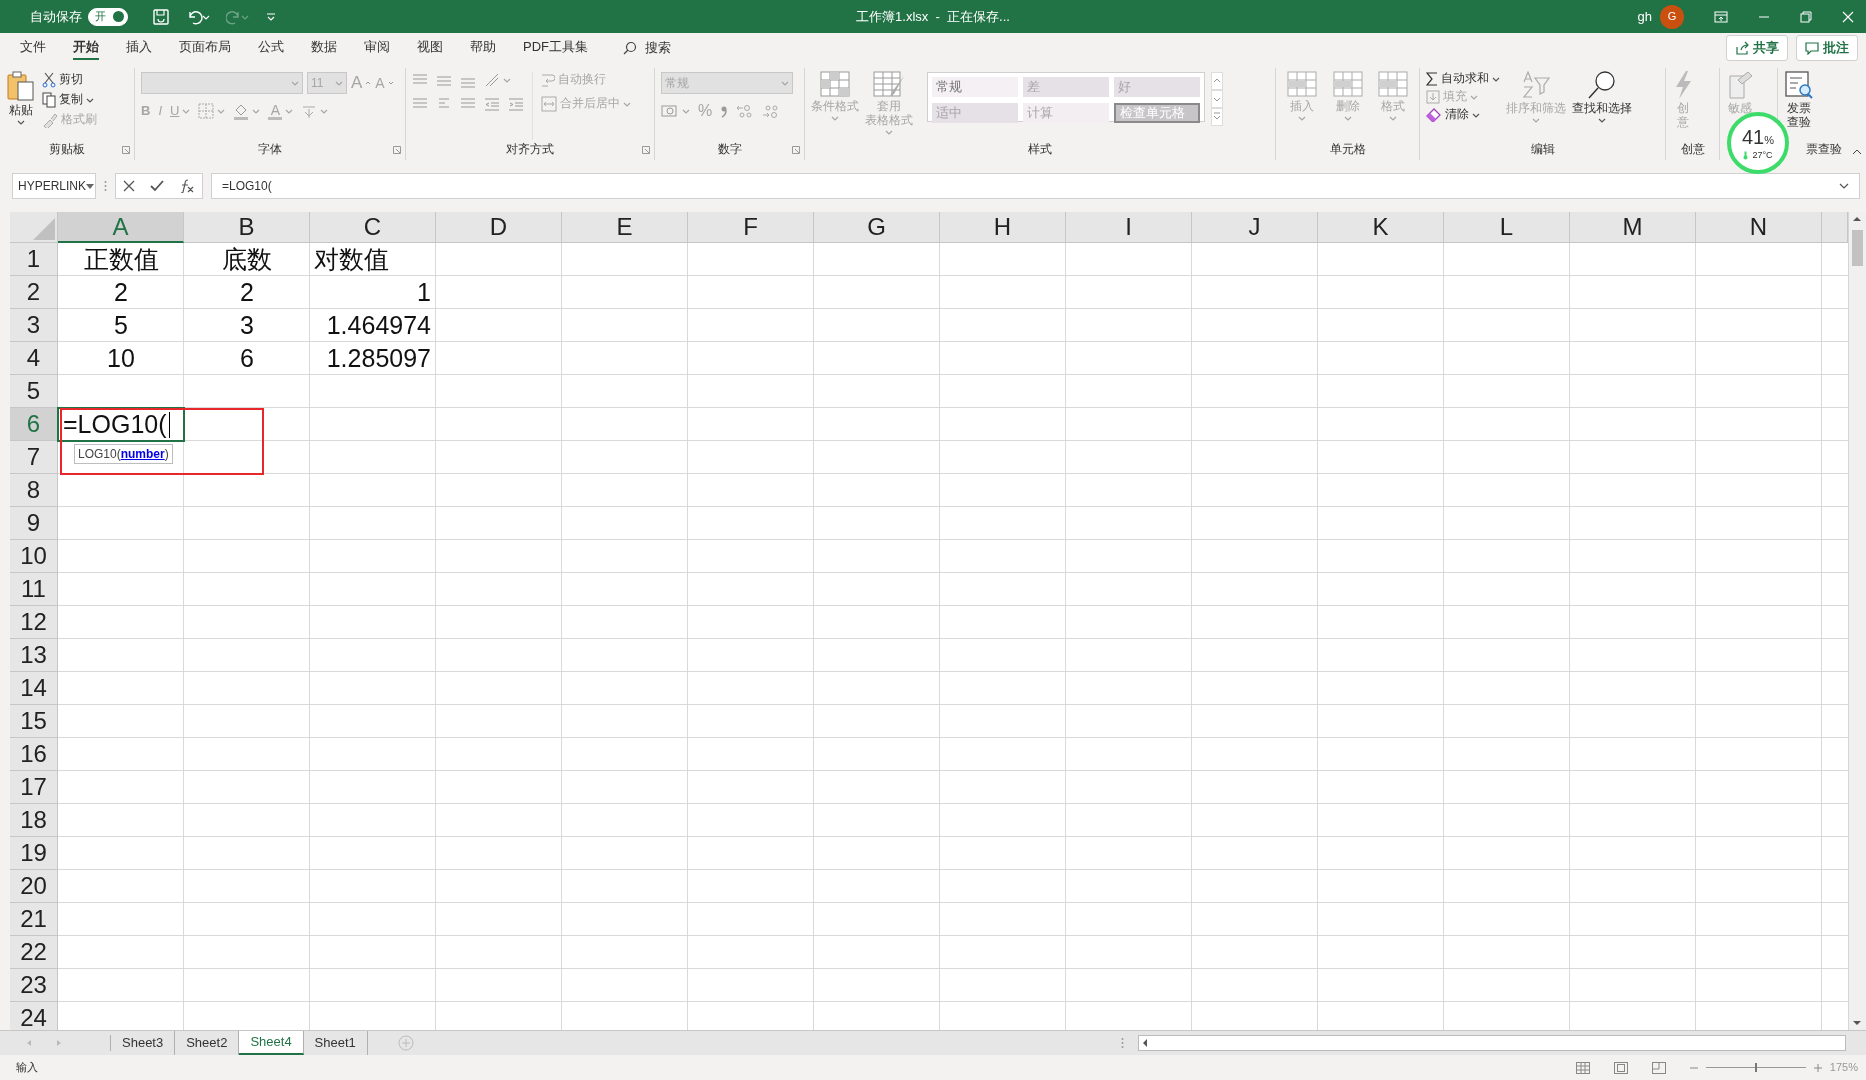 The image size is (1866, 1080). What do you see at coordinates (1492, 1043) in the screenshot?
I see `horizontal-scrollbar` at bounding box center [1492, 1043].